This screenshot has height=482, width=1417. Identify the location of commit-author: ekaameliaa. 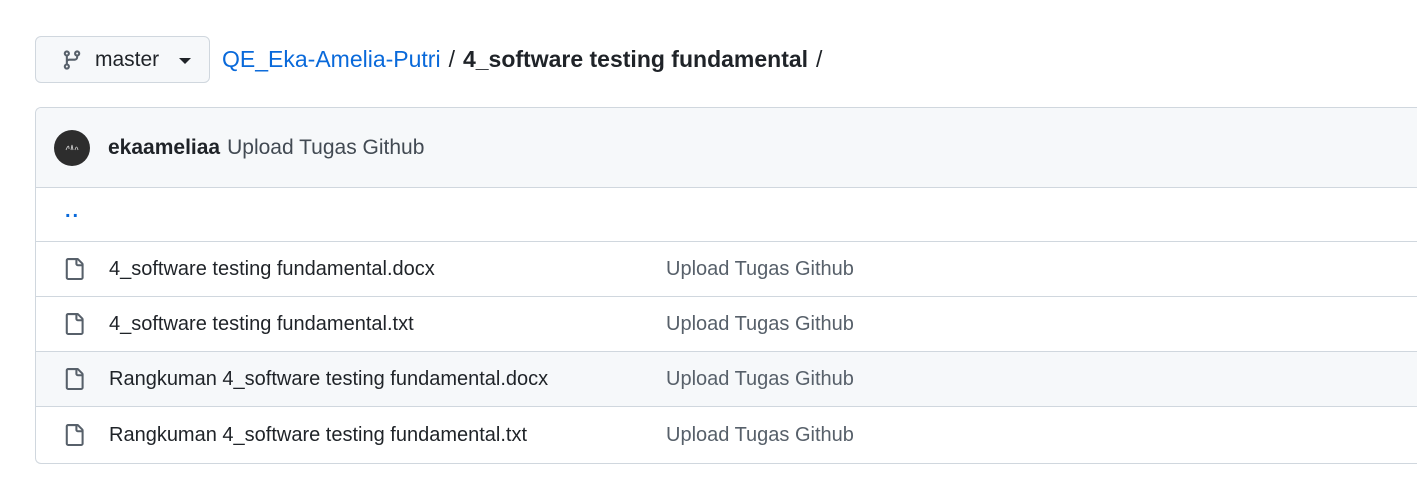
(164, 148).